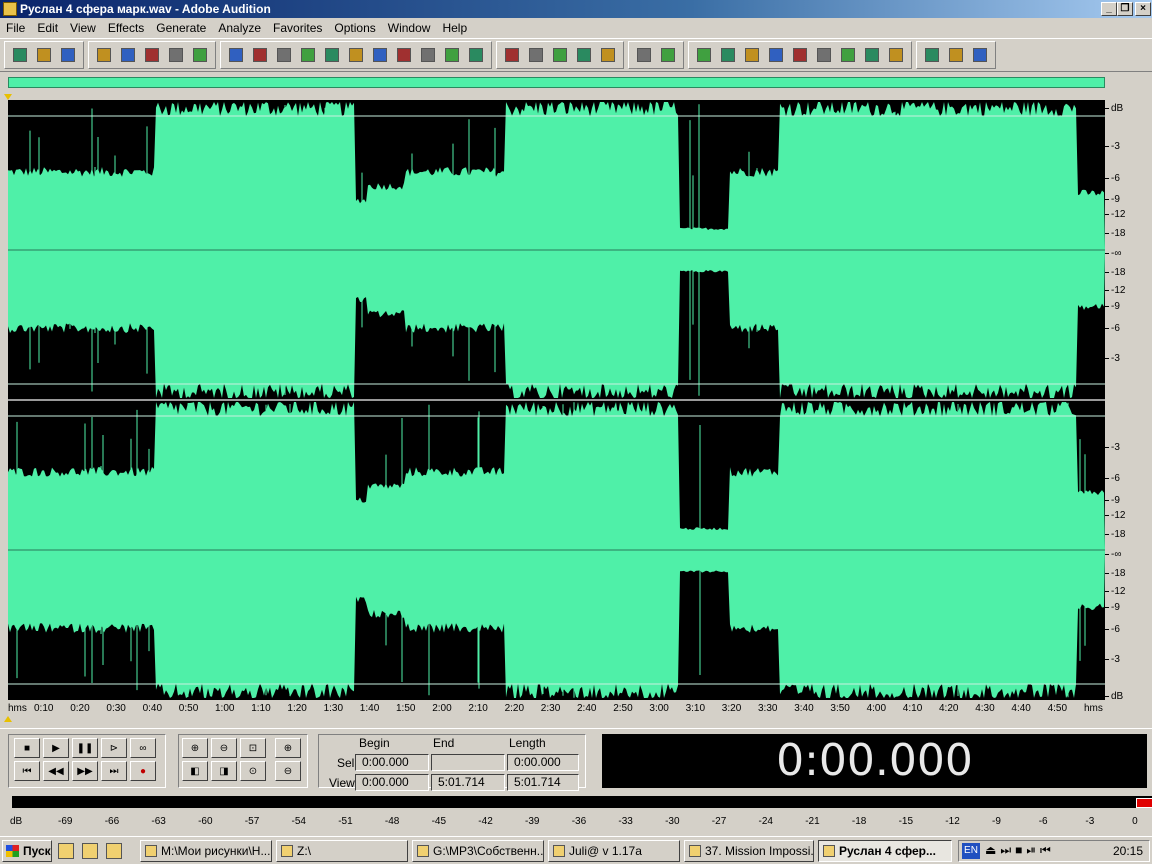 The image size is (1152, 864). Describe the element at coordinates (27, 748) in the screenshot. I see `stop-button: ■` at that location.